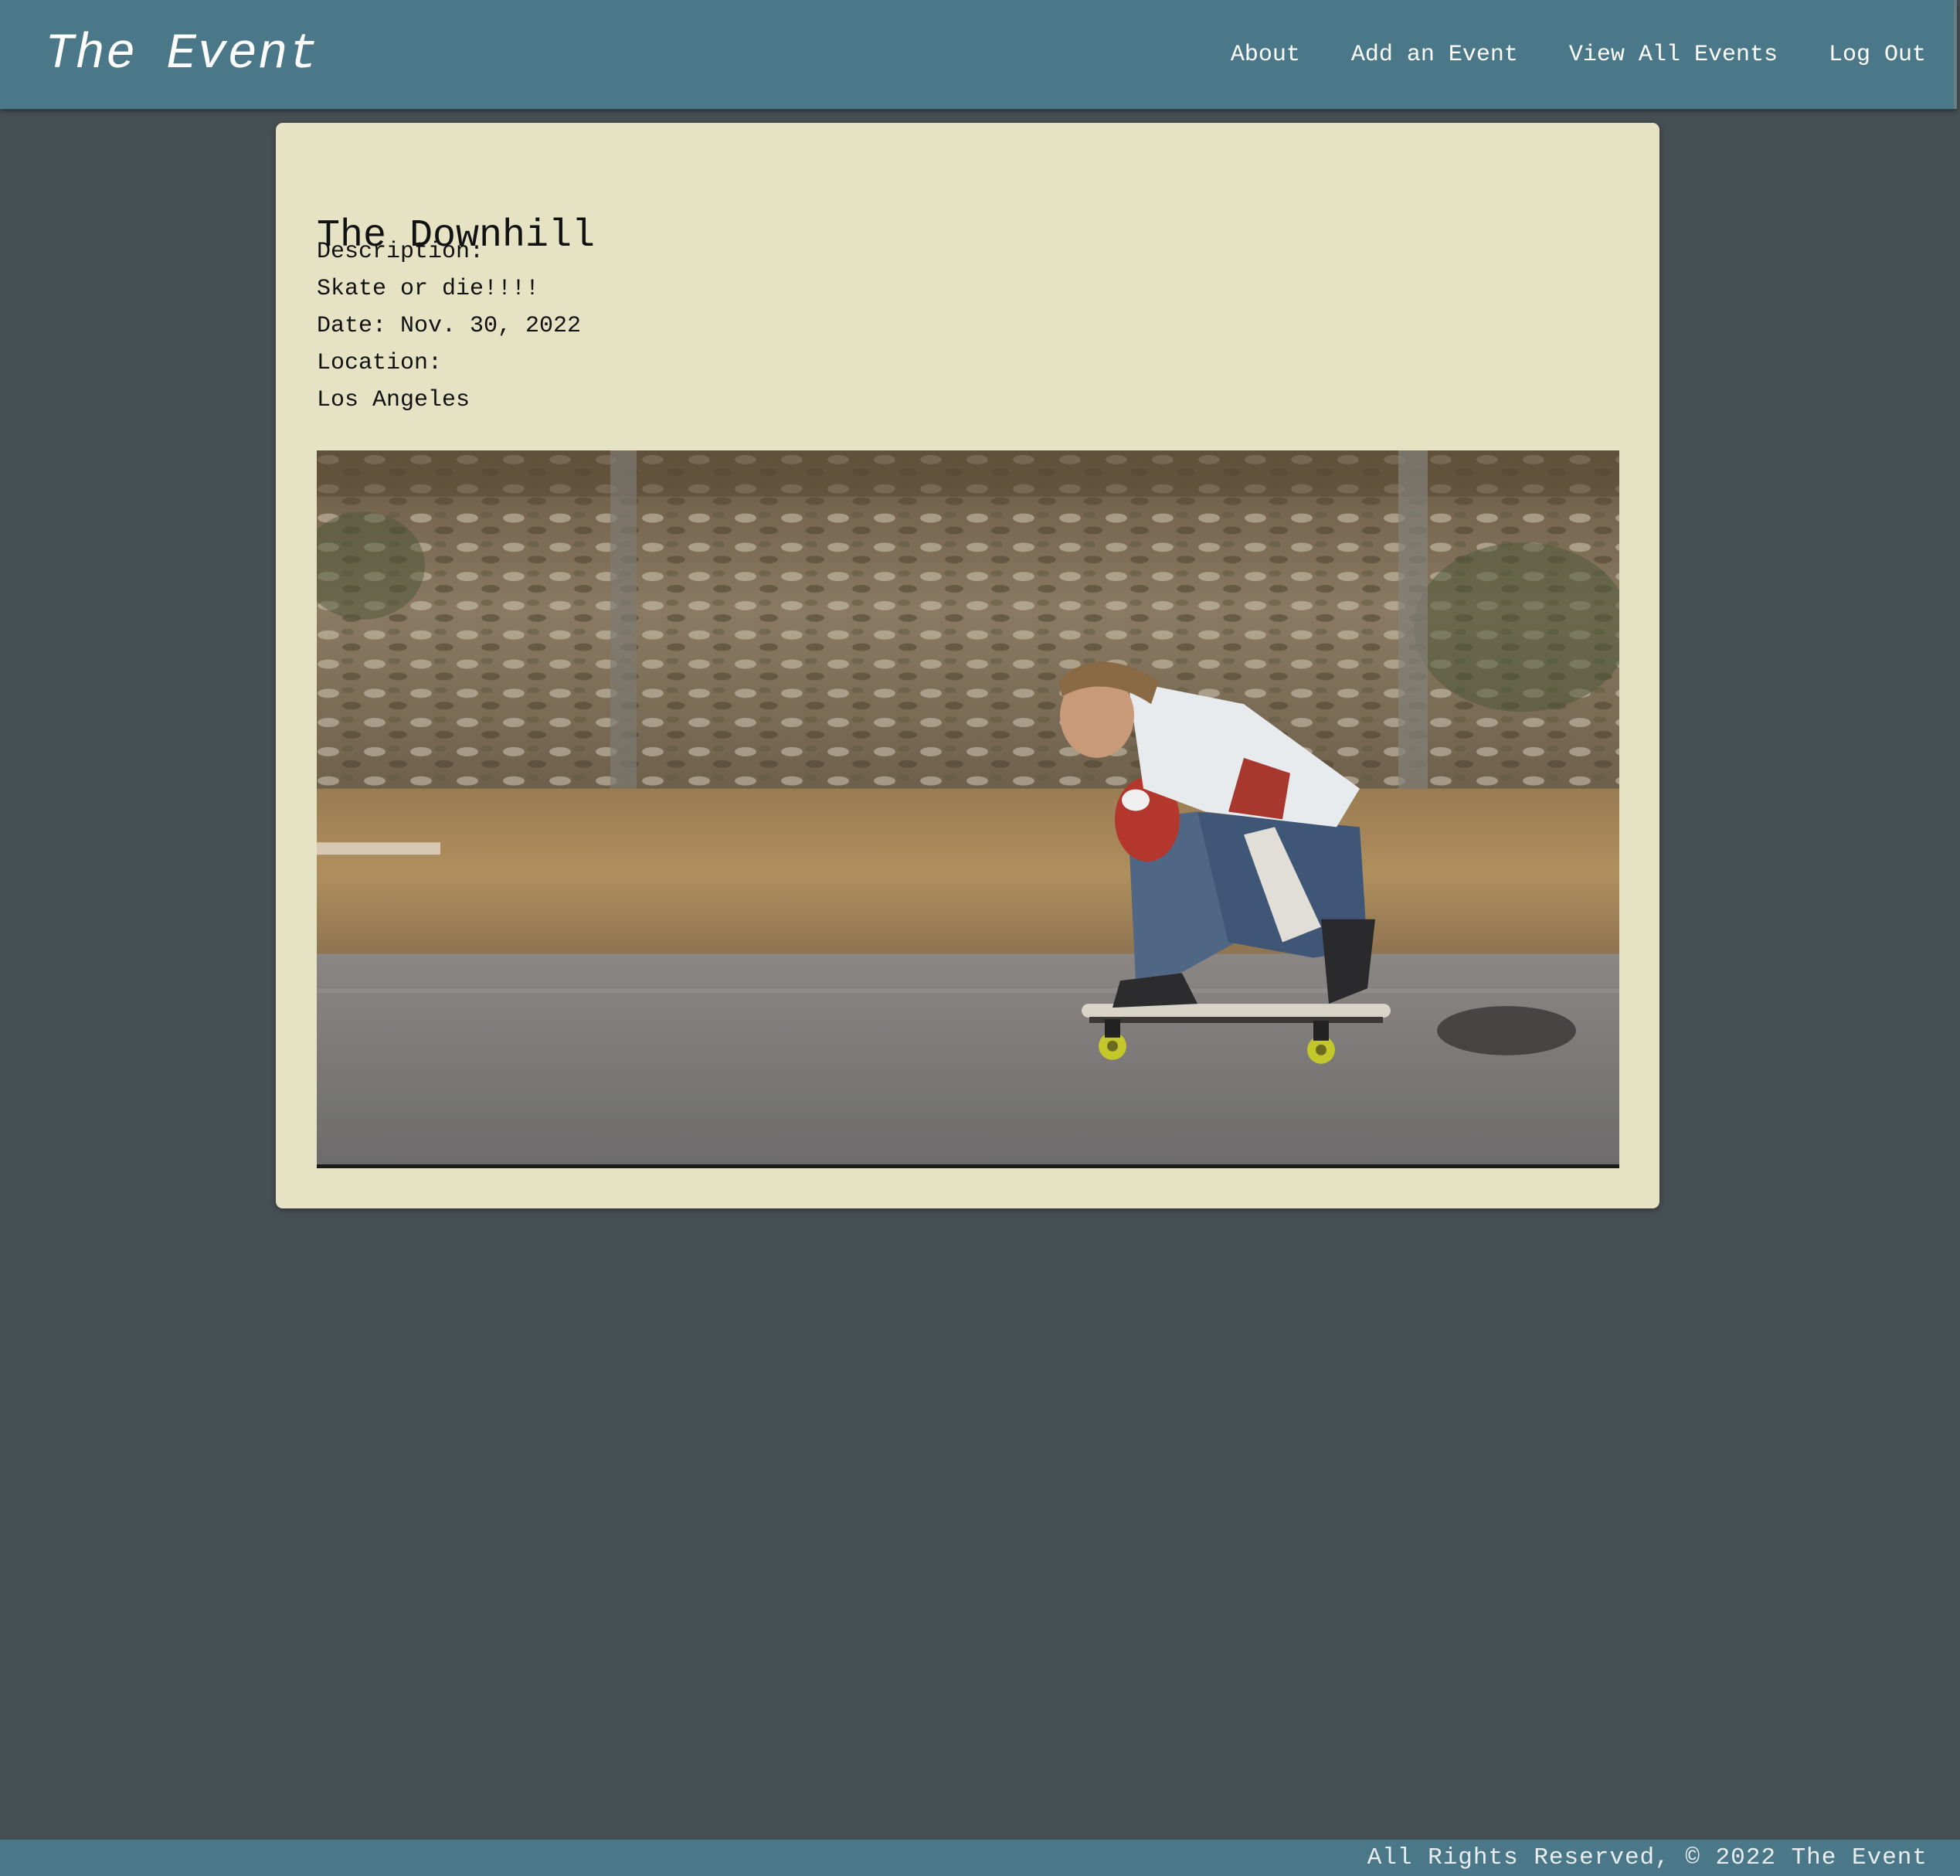 This screenshot has width=1960, height=1876. I want to click on nav-link-view-all-events: View All Events, so click(1674, 55).